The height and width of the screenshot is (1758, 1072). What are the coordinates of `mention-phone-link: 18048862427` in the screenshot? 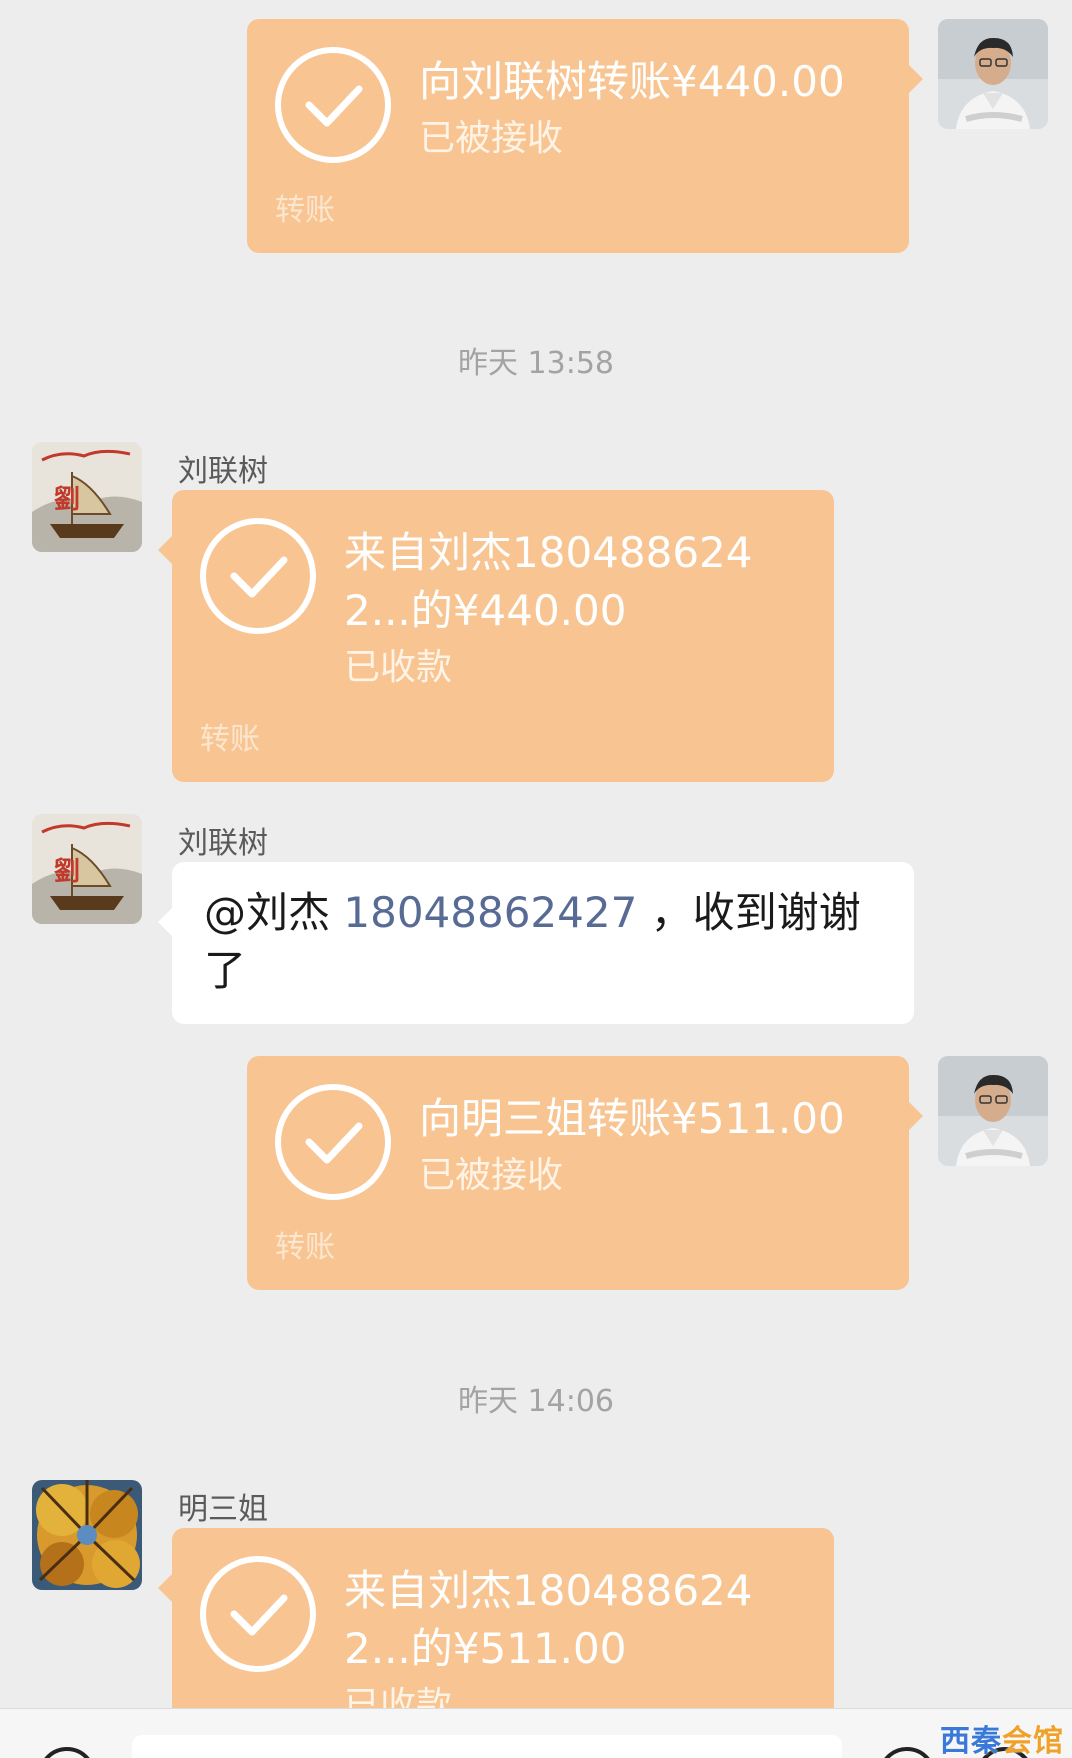 It's located at (490, 912).